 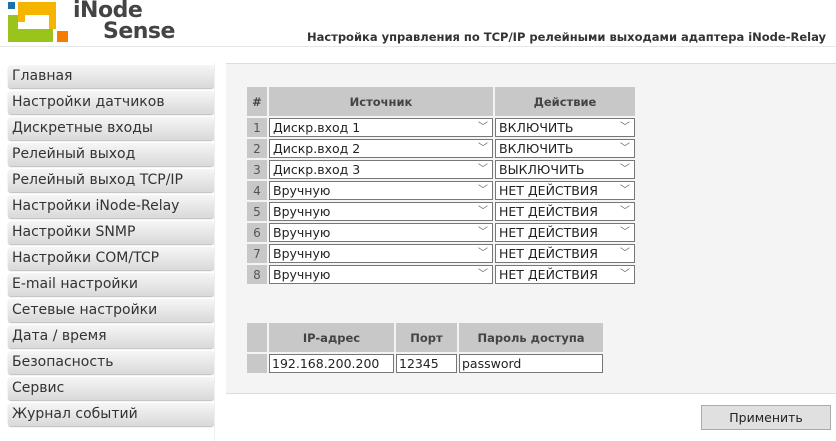 I want to click on inode-logo, so click(x=38, y=22).